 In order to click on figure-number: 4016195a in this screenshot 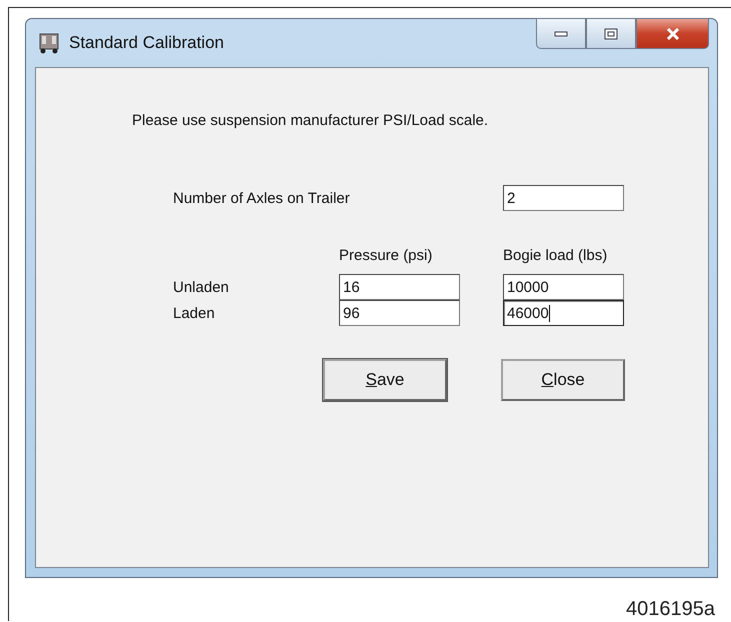, I will do `click(670, 609)`.